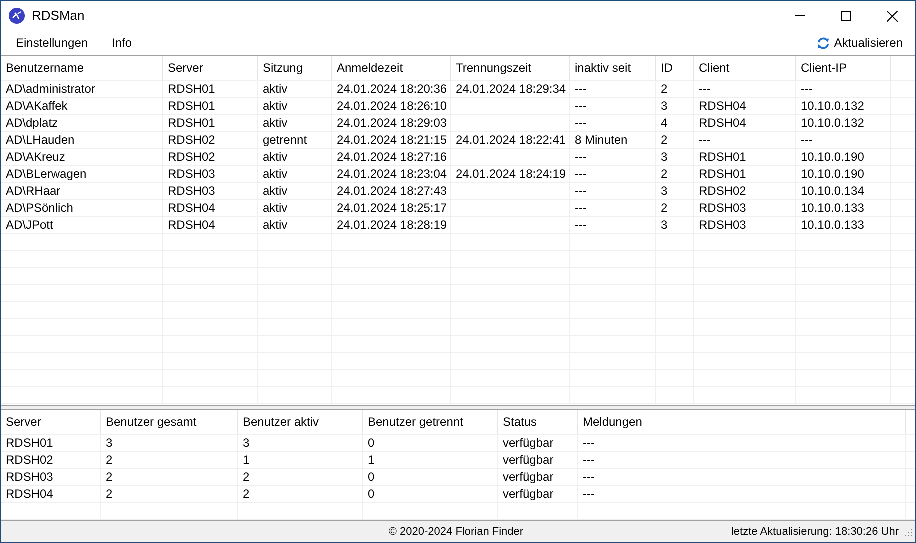  Describe the element at coordinates (17, 16) in the screenshot. I see `app-logo-icon` at that location.